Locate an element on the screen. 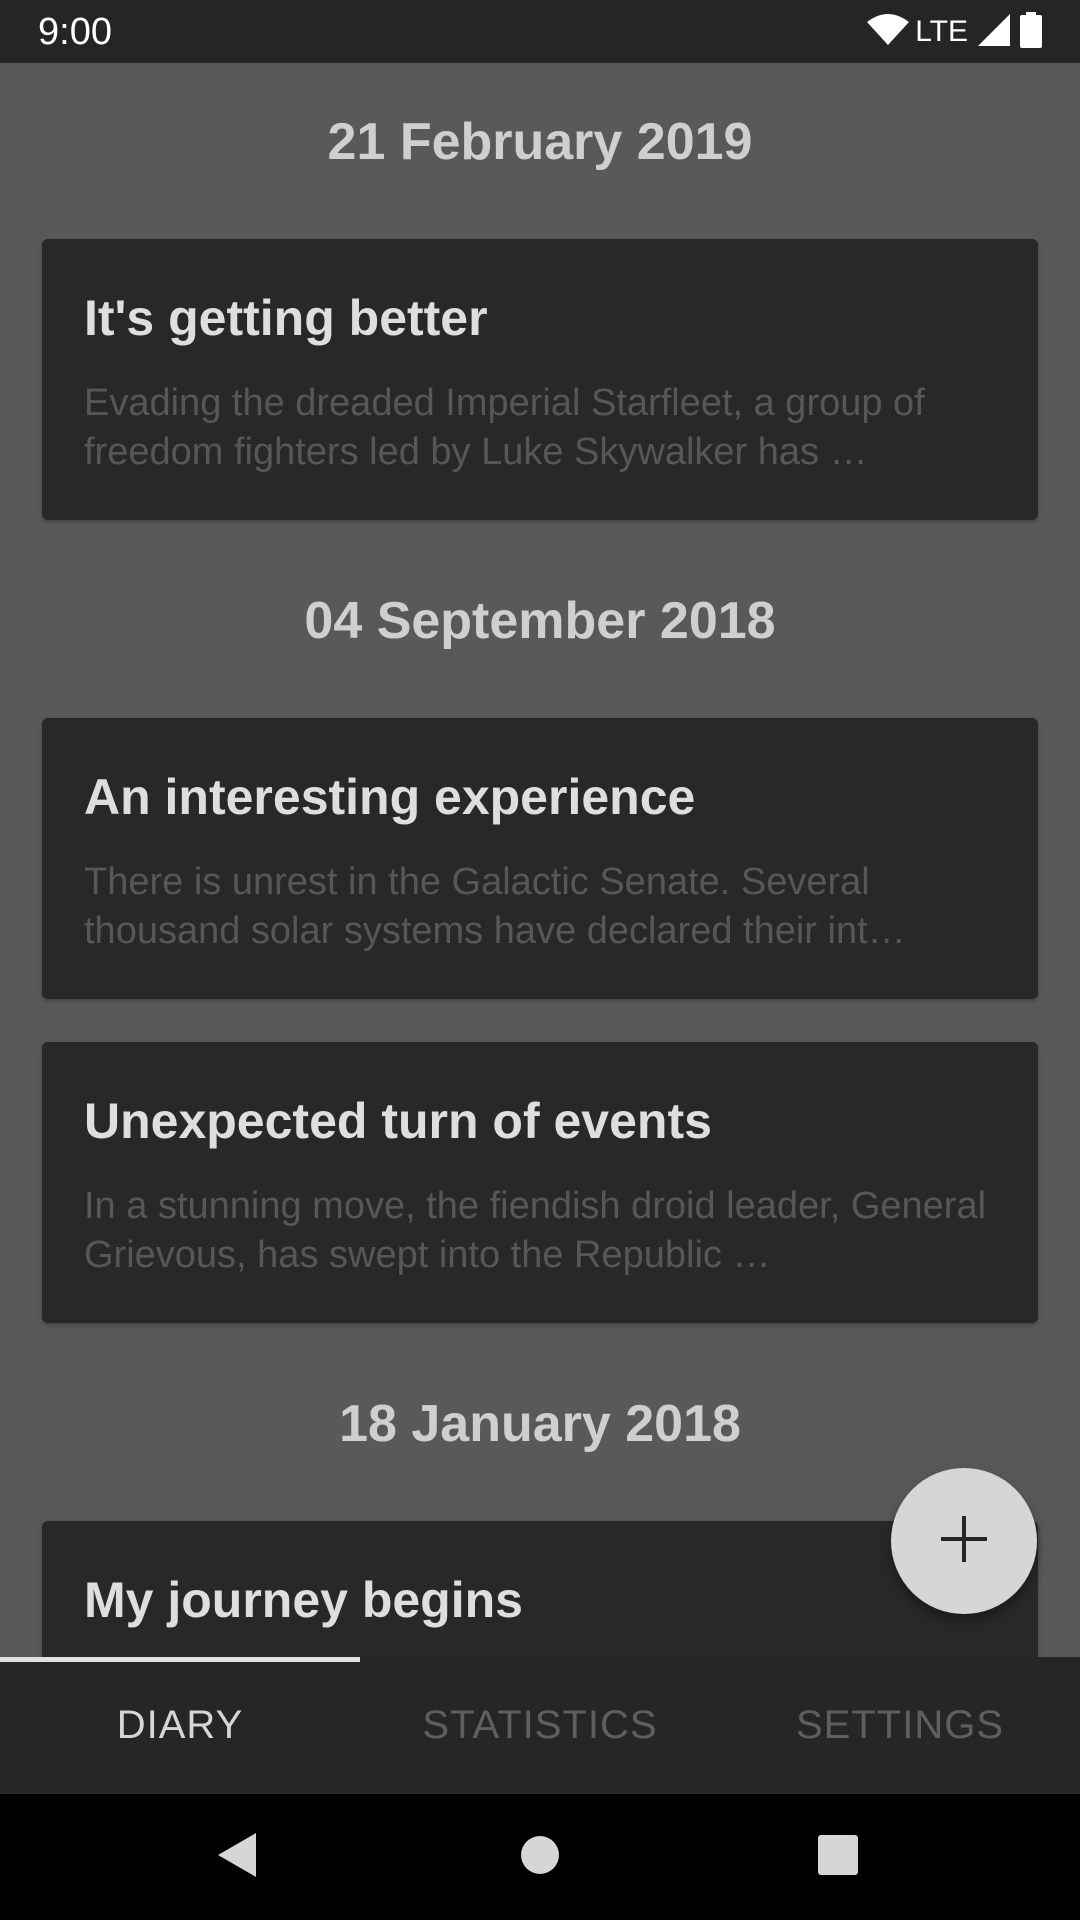  recents-icon is located at coordinates (838, 1857).